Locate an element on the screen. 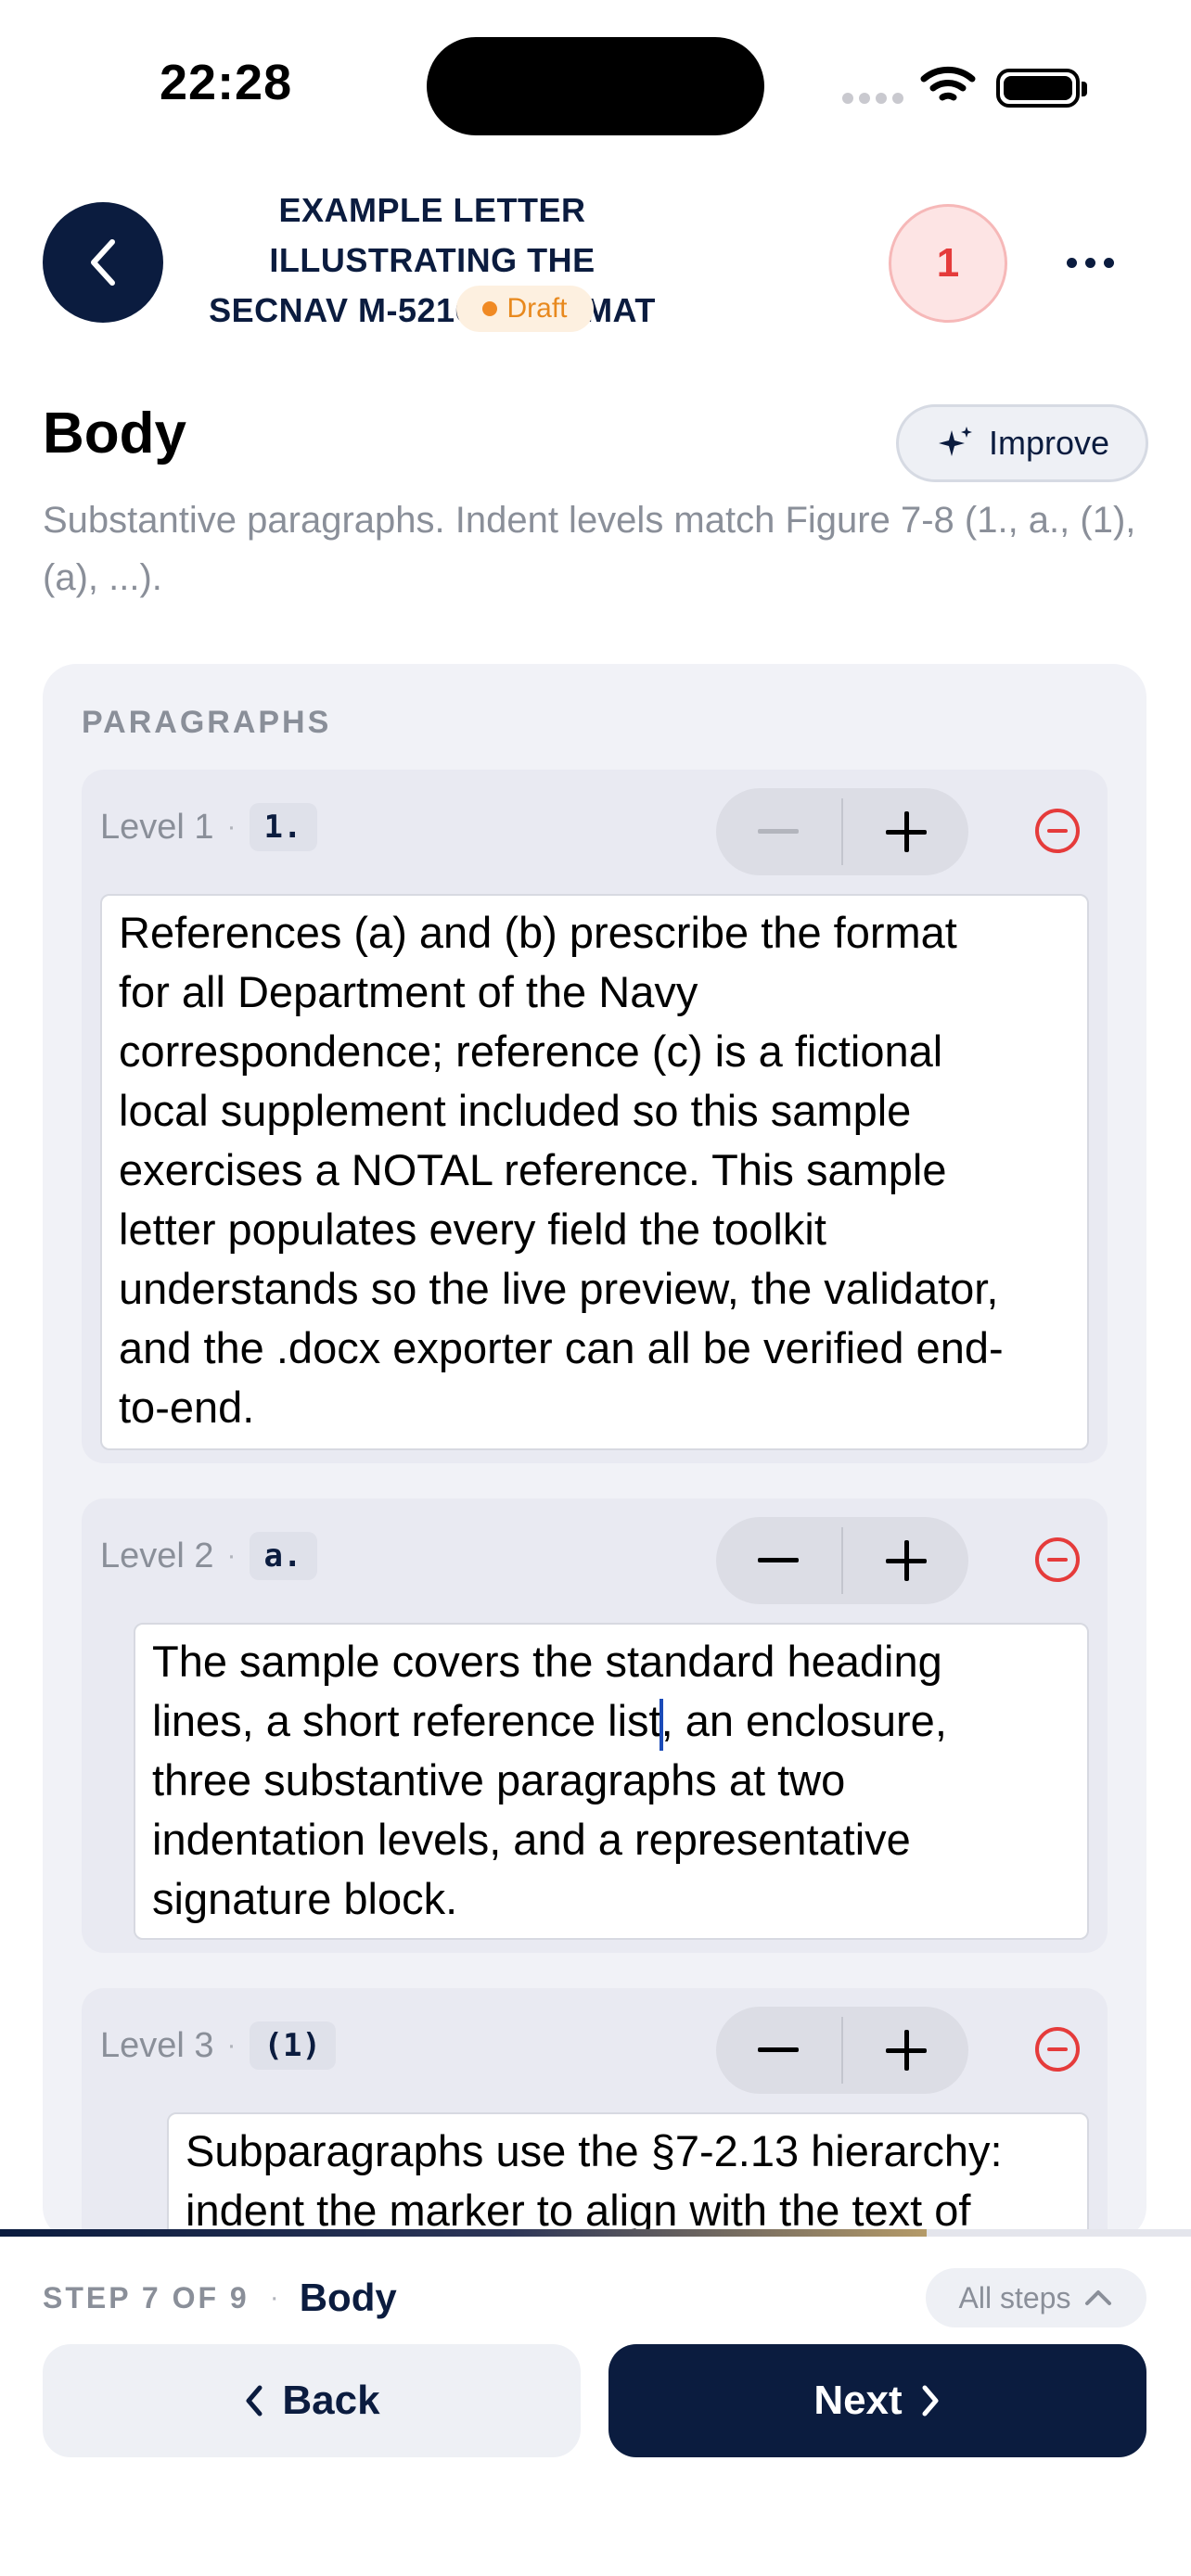 The image size is (1191, 2576). next-button: Next is located at coordinates (877, 2400).